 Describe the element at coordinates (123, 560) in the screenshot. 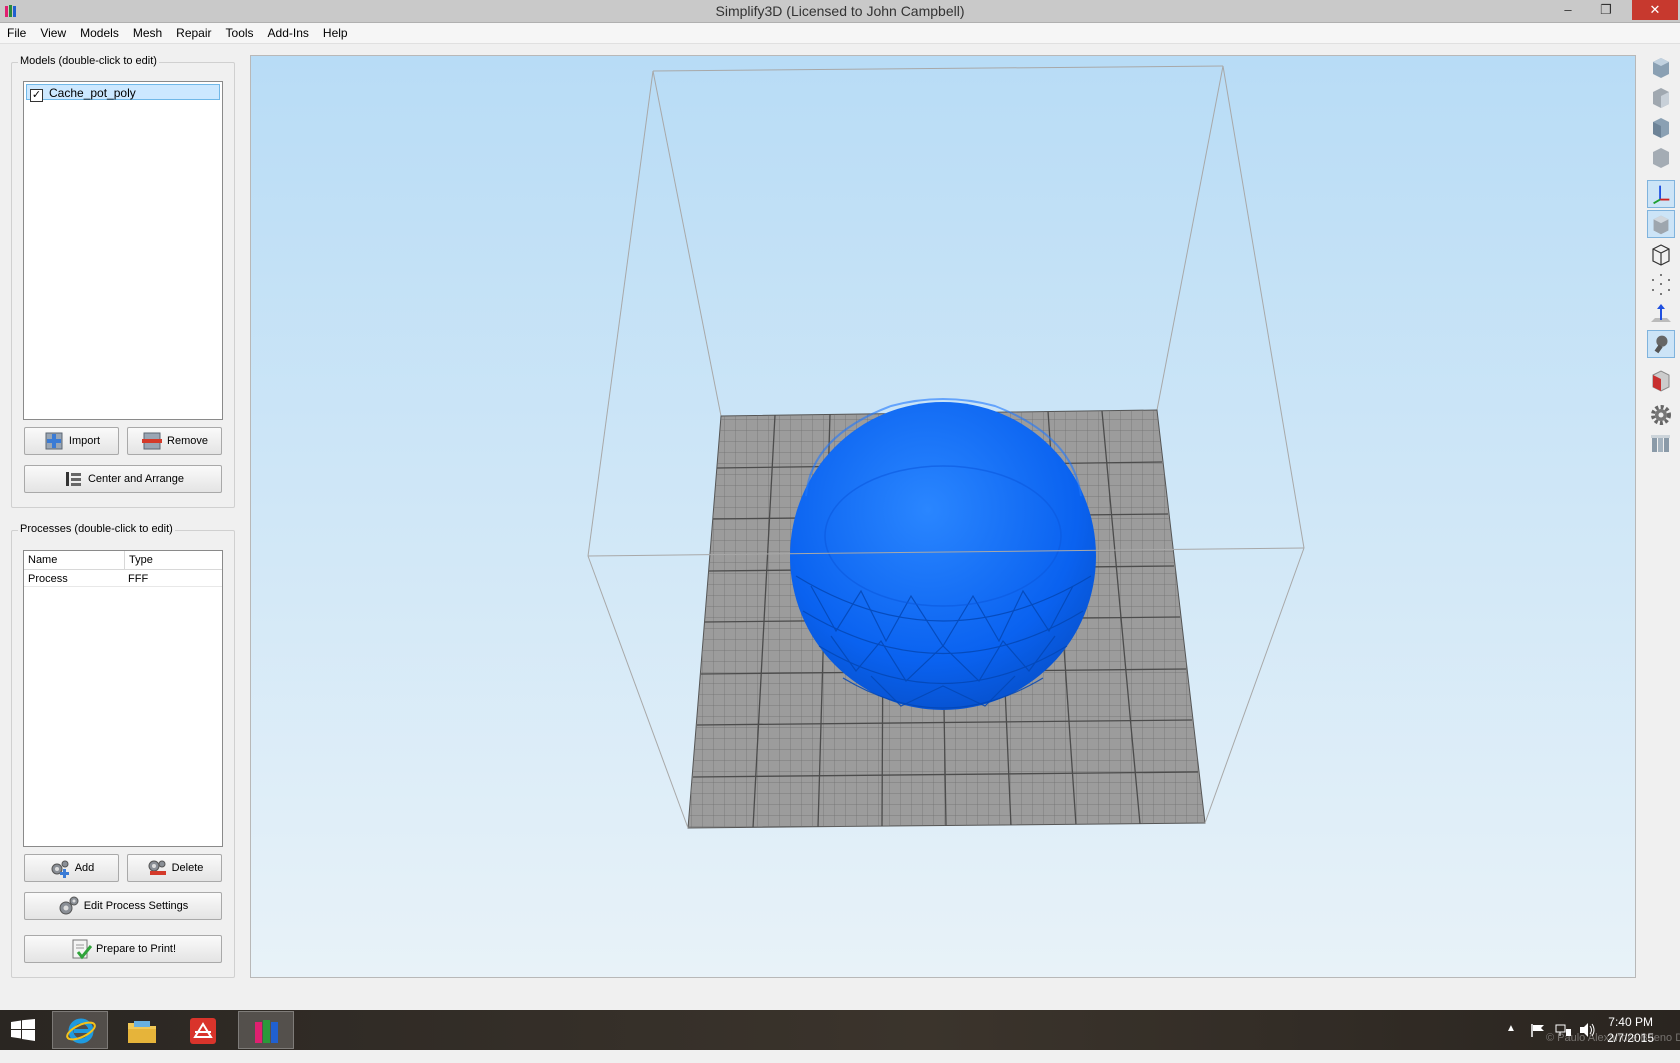

I see `processes-table-header: Name Type` at that location.